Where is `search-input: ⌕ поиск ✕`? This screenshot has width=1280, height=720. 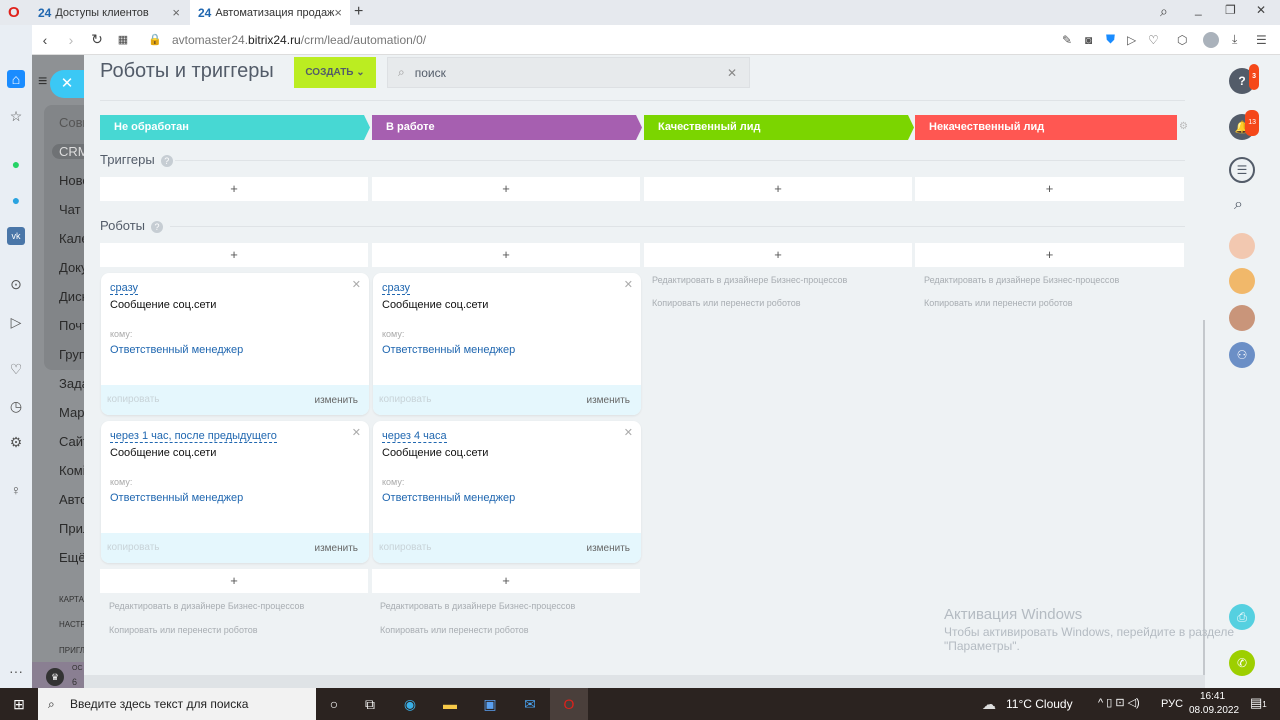 search-input: ⌕ поиск ✕ is located at coordinates (568, 72).